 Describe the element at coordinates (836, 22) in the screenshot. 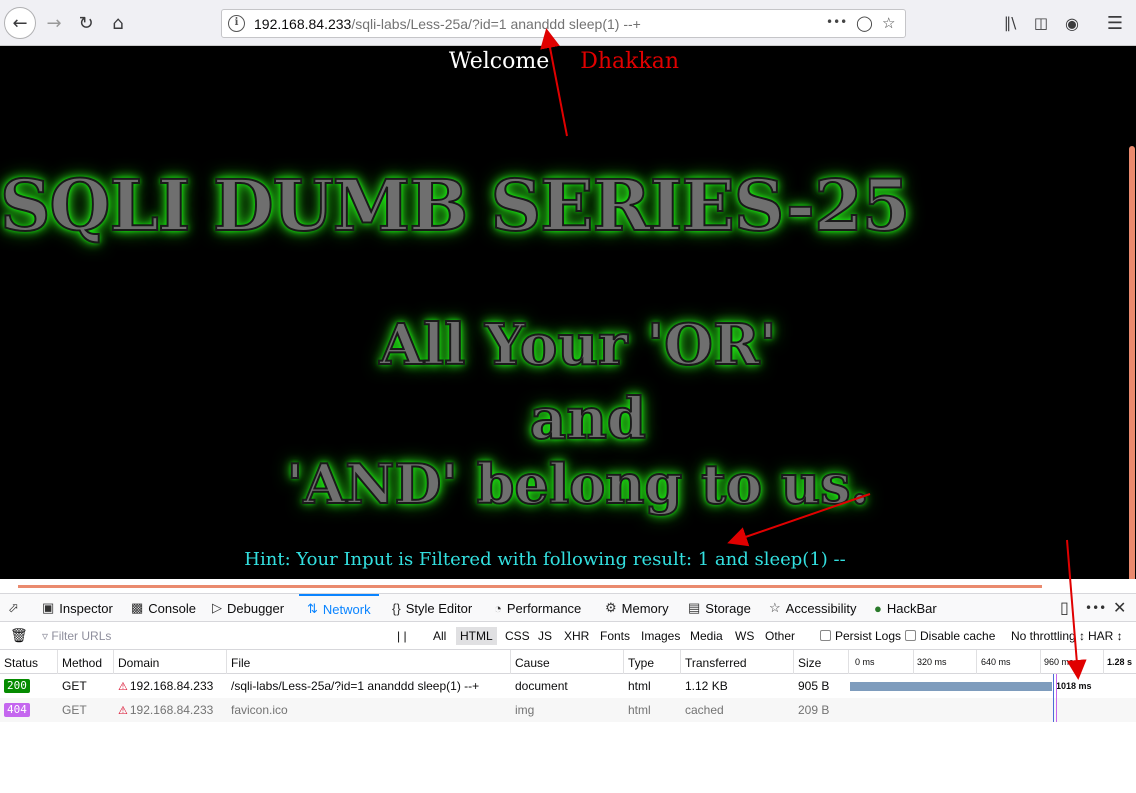

I see `page-actions-icon: •••` at that location.